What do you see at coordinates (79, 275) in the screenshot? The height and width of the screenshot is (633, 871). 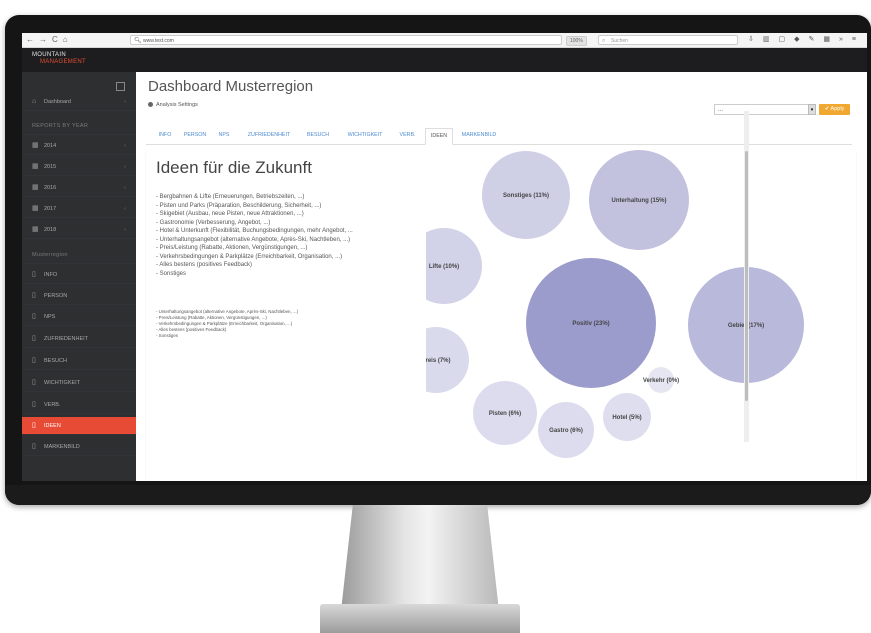 I see `sidebar-item-info: ▯ INFO` at bounding box center [79, 275].